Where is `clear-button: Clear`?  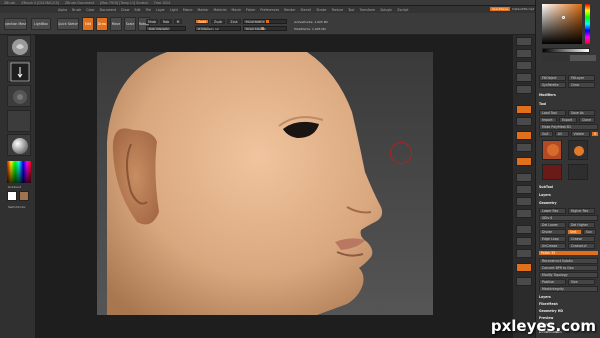
clear-button: Clear is located at coordinates (581, 85).